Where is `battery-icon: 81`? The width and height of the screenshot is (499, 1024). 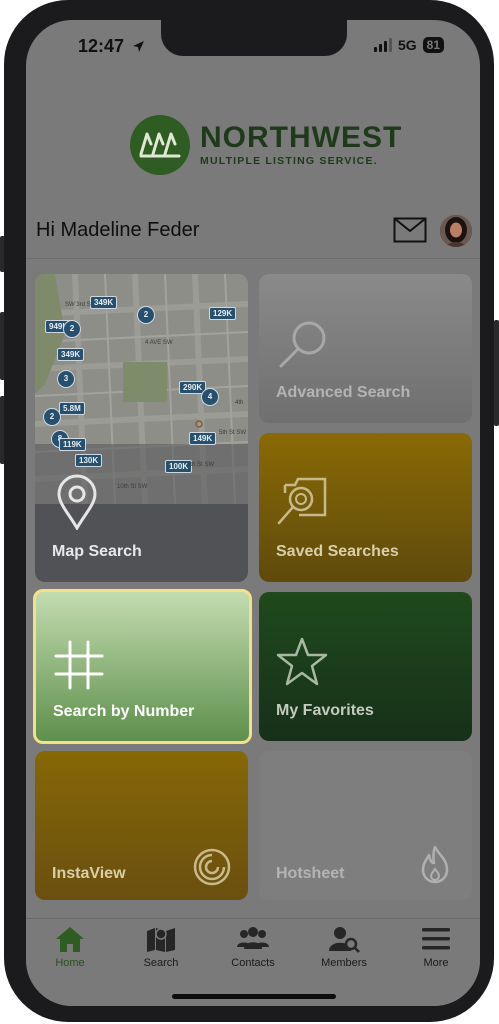
battery-icon: 81 is located at coordinates (433, 45).